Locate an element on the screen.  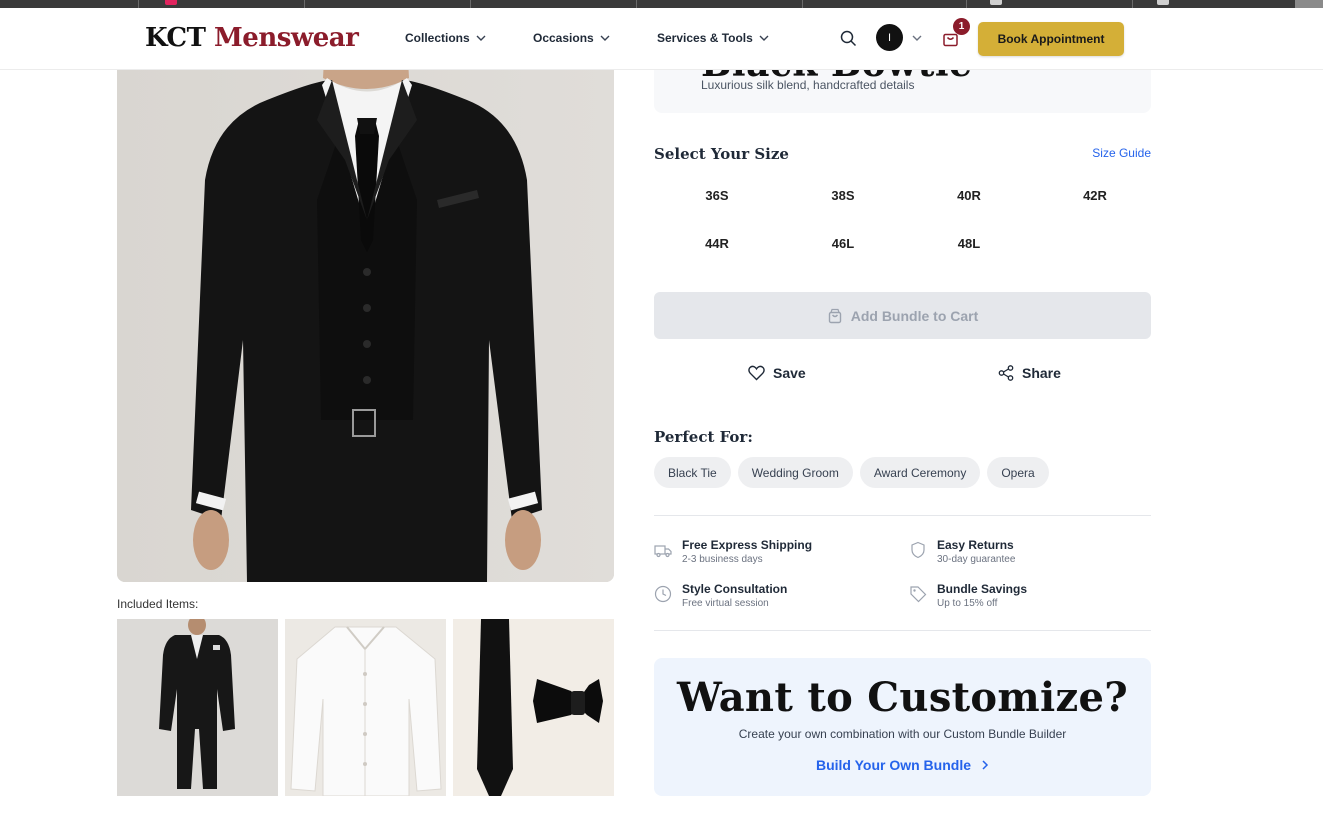
share-icon is located at coordinates (1006, 373).